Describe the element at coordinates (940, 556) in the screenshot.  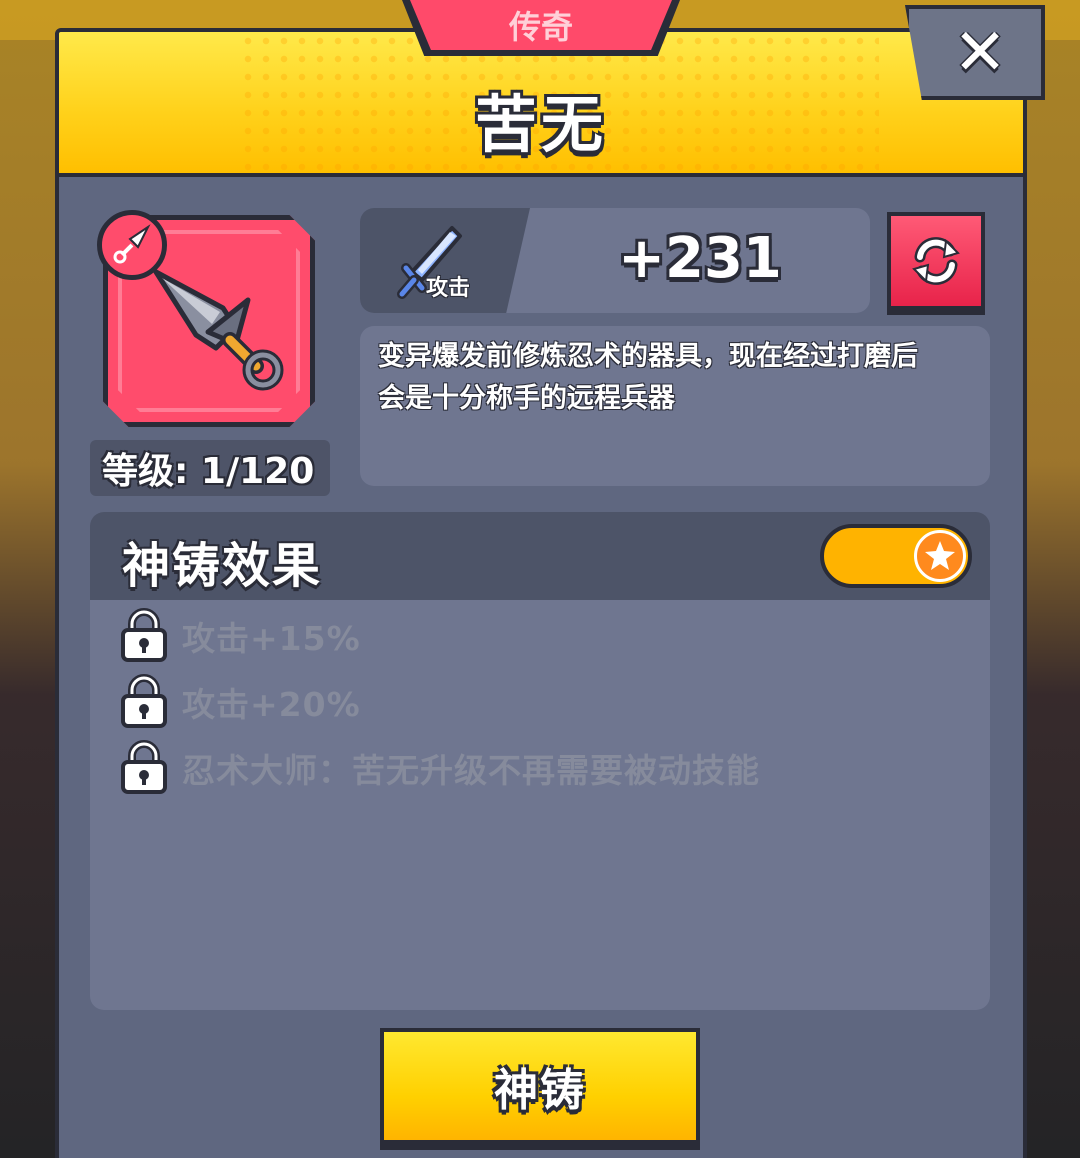
I see `star-icon` at that location.